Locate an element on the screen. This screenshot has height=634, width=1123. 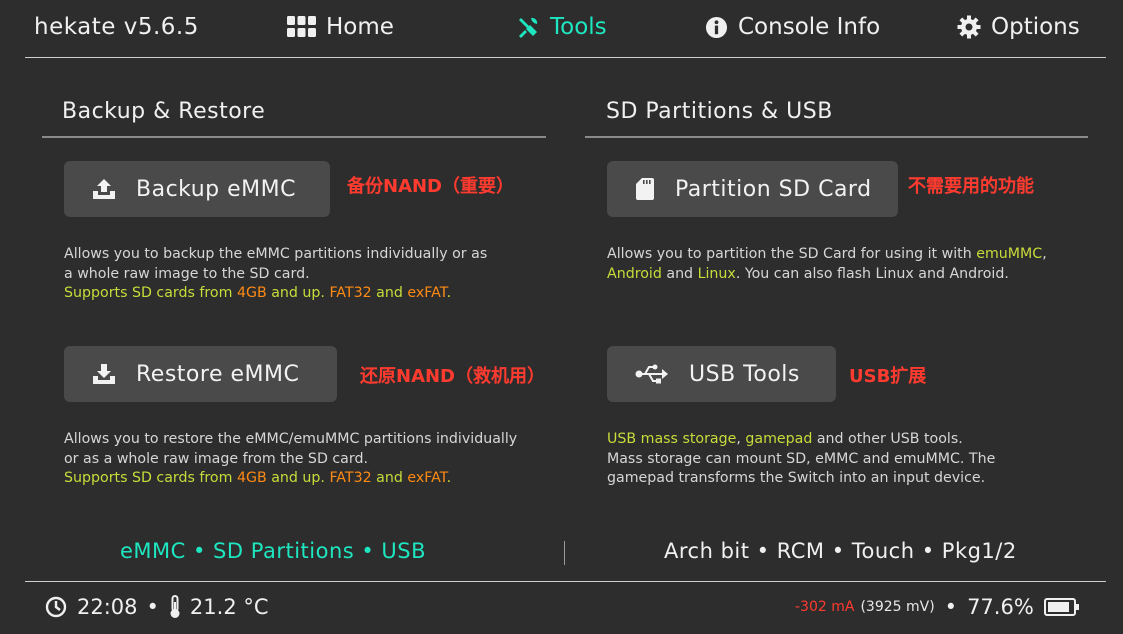
app-title: hekate v5.6.5 is located at coordinates (116, 27).